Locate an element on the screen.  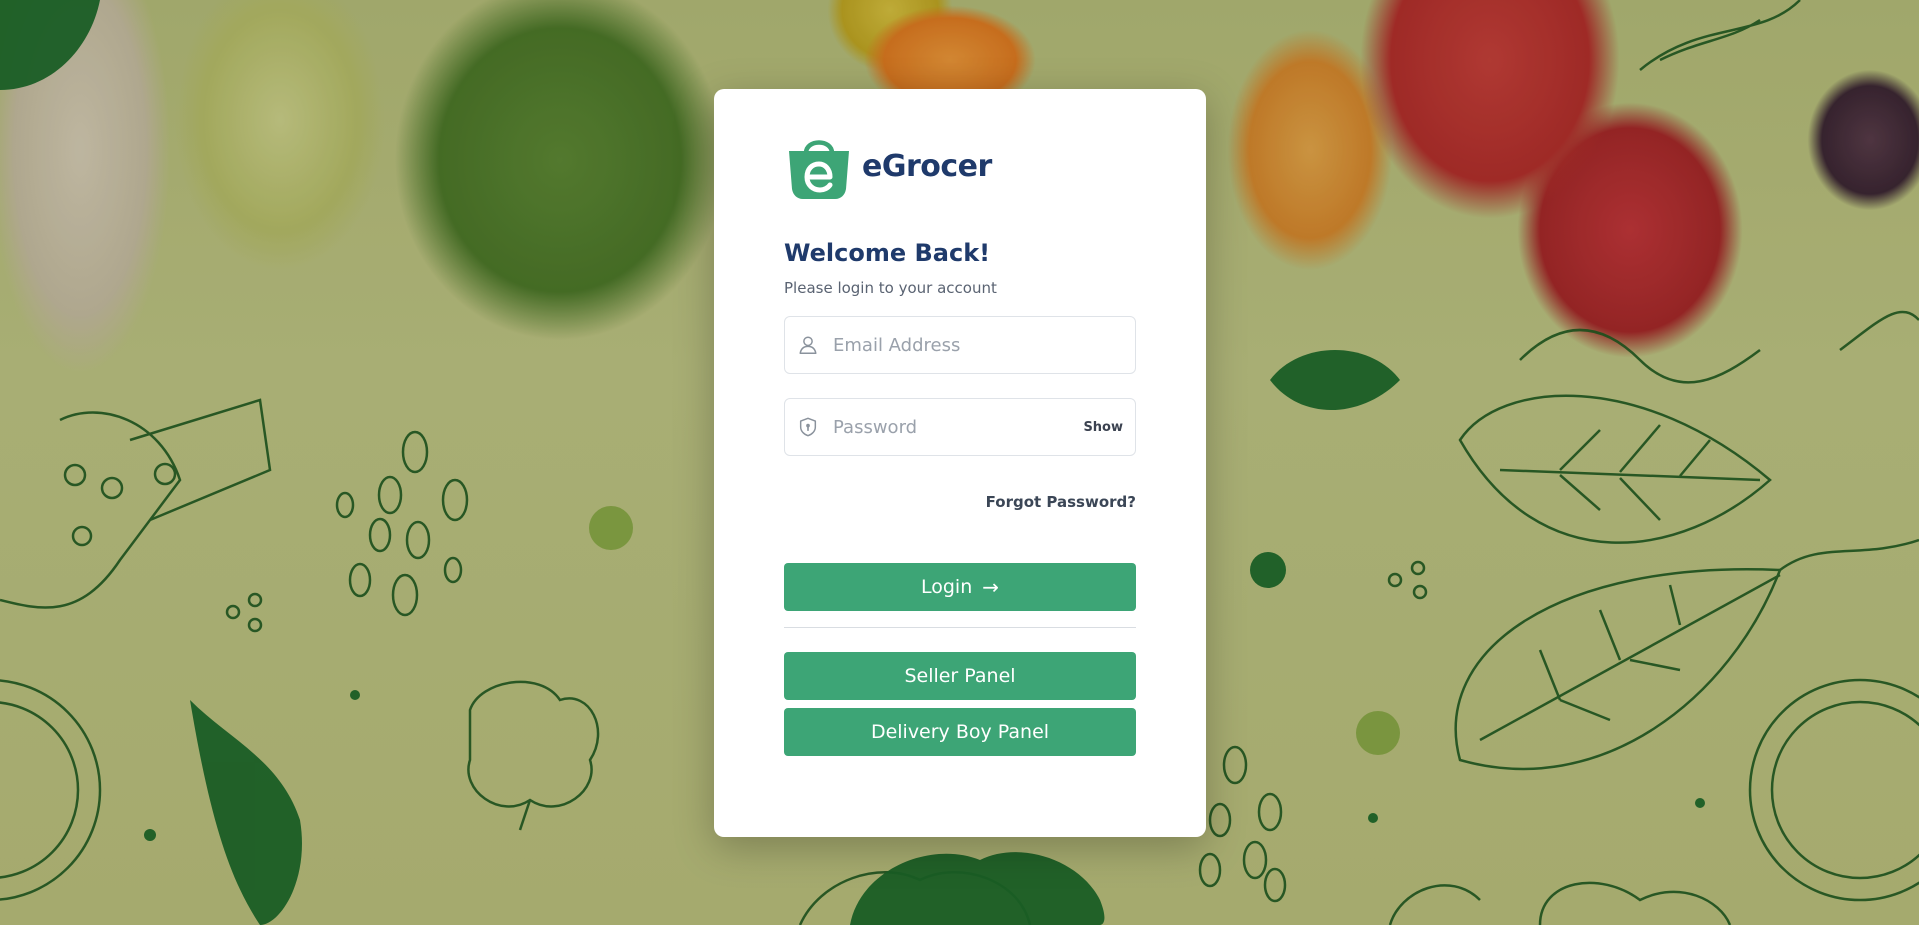
brand: eGrocer is located at coordinates (888, 166).